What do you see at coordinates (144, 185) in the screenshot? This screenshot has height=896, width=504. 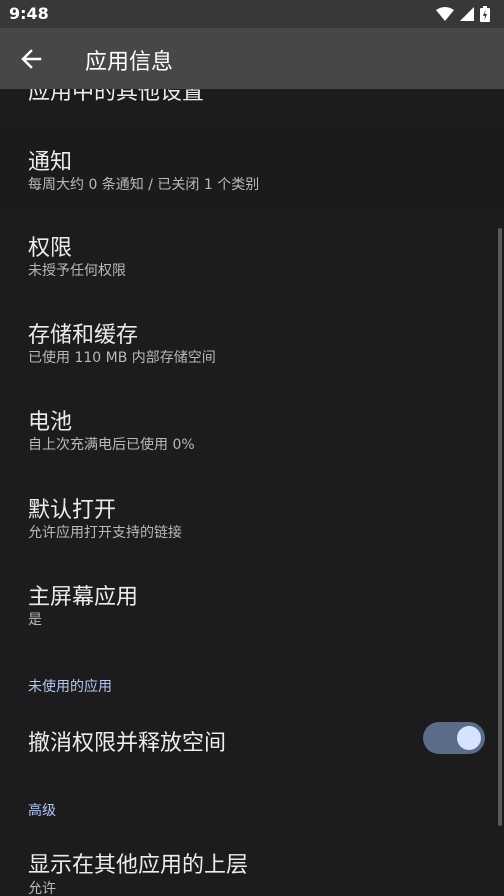 I see `list-item-summary: 每周大约 0 条通知 / 已关闭 1 个类别` at bounding box center [144, 185].